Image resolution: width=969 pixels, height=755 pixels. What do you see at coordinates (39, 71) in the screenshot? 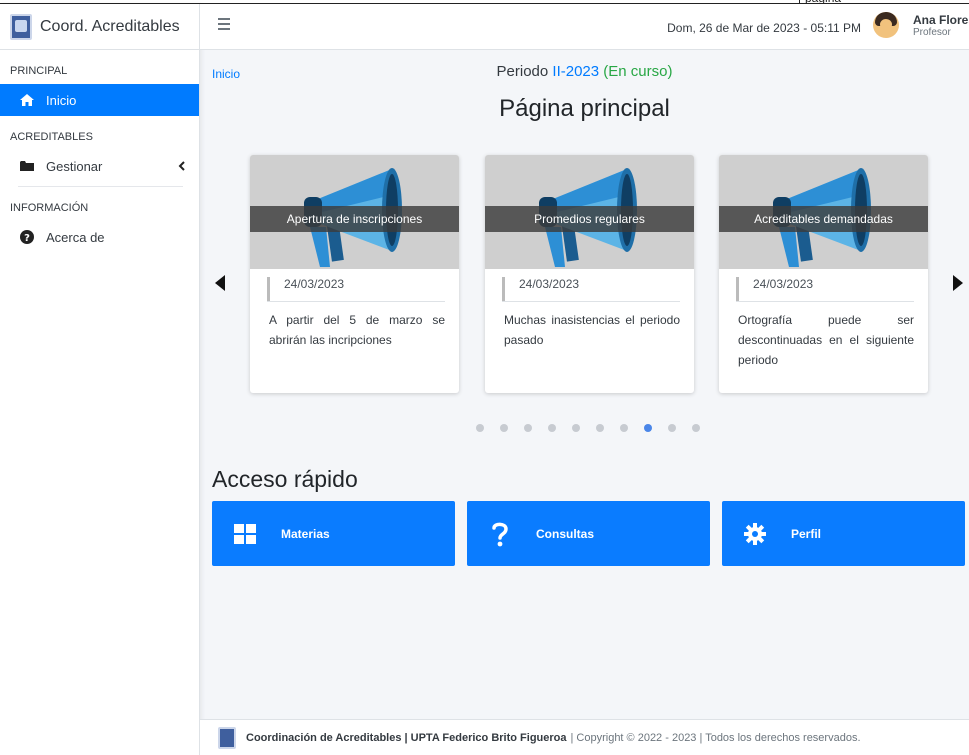
I see `nav-header-principal: PRINCIPAL` at bounding box center [39, 71].